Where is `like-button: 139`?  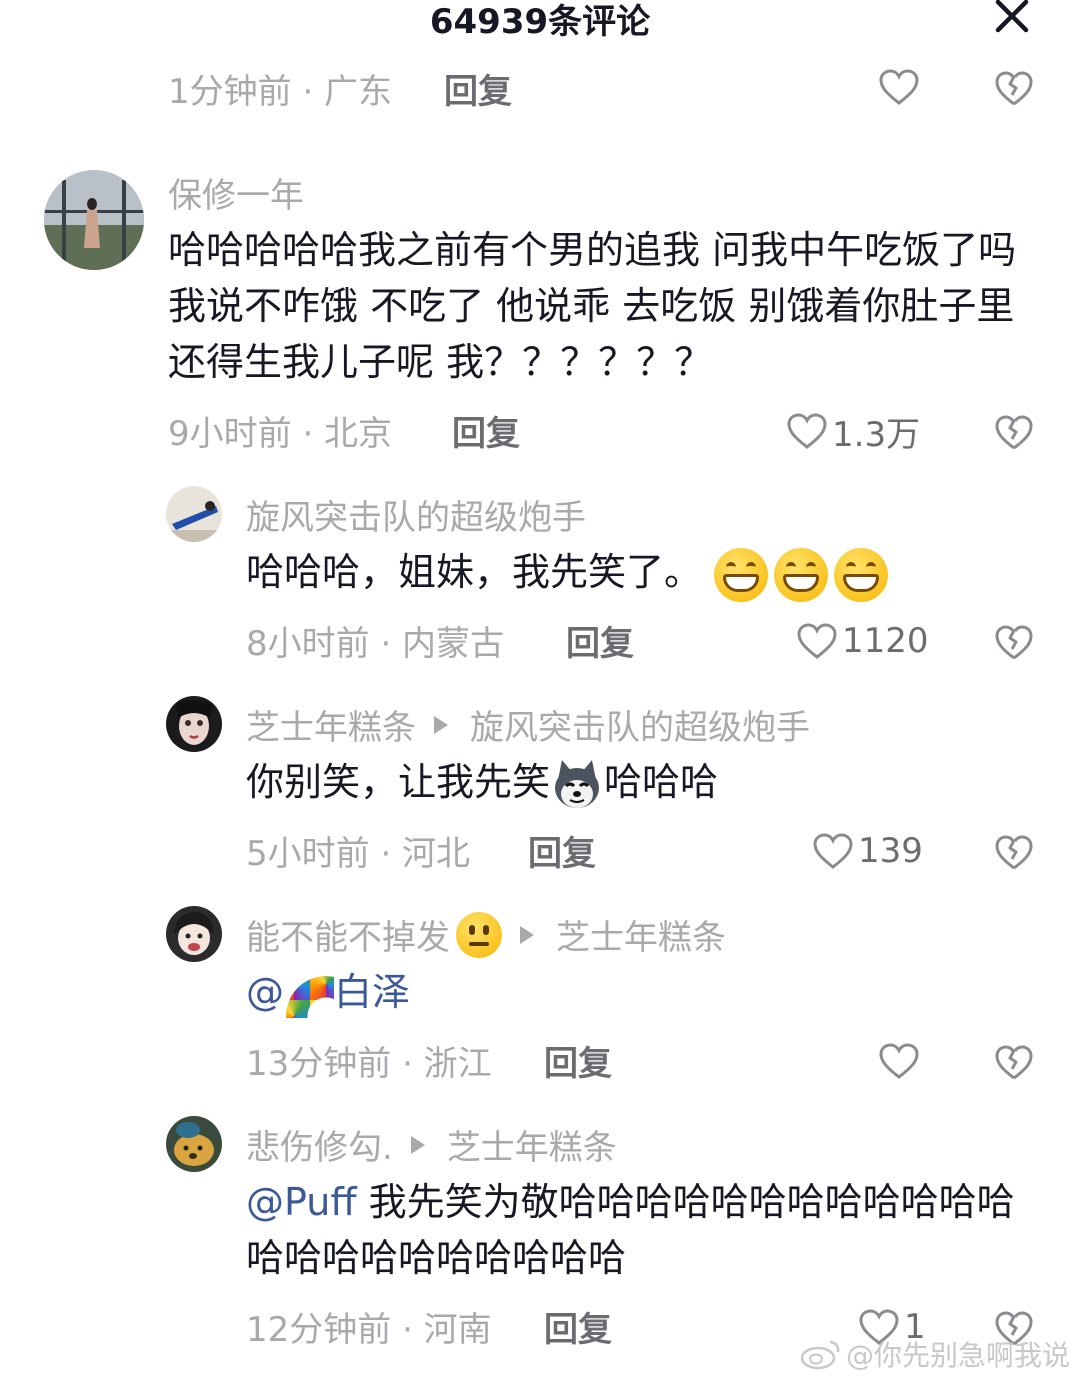 like-button: 139 is located at coordinates (867, 851).